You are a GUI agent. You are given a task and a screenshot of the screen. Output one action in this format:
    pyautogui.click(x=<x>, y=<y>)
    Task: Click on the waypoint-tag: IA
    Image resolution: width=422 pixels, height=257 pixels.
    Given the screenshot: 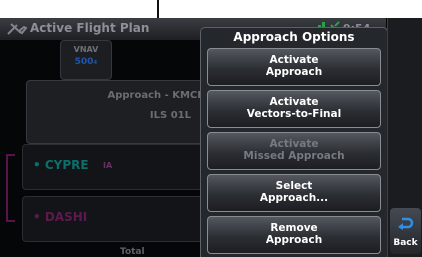 What is the action you would take?
    pyautogui.click(x=108, y=165)
    